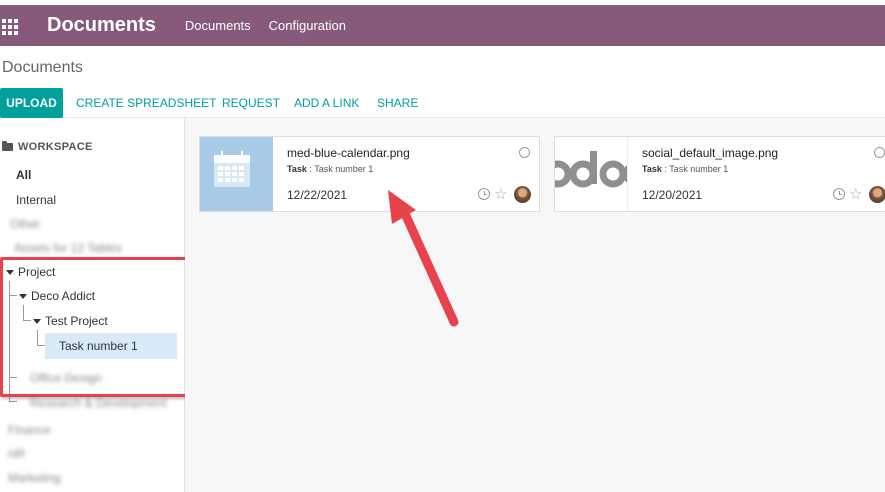 The image size is (885, 492). What do you see at coordinates (428, 264) in the screenshot?
I see `arrow-shaft` at bounding box center [428, 264].